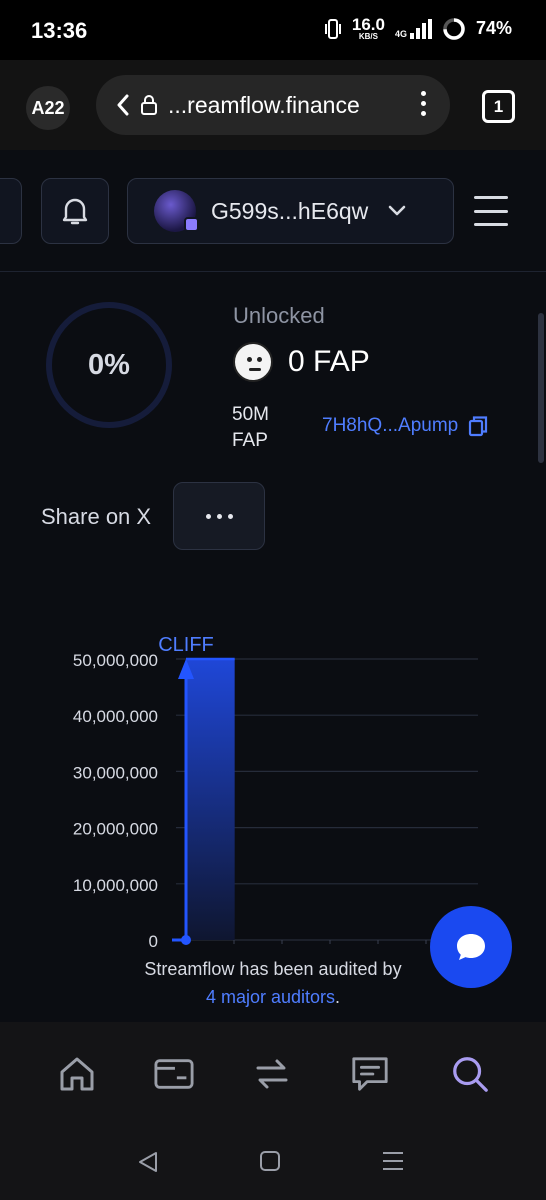  What do you see at coordinates (279, 315) in the screenshot?
I see `unlocked-label: Unlocked` at bounding box center [279, 315].